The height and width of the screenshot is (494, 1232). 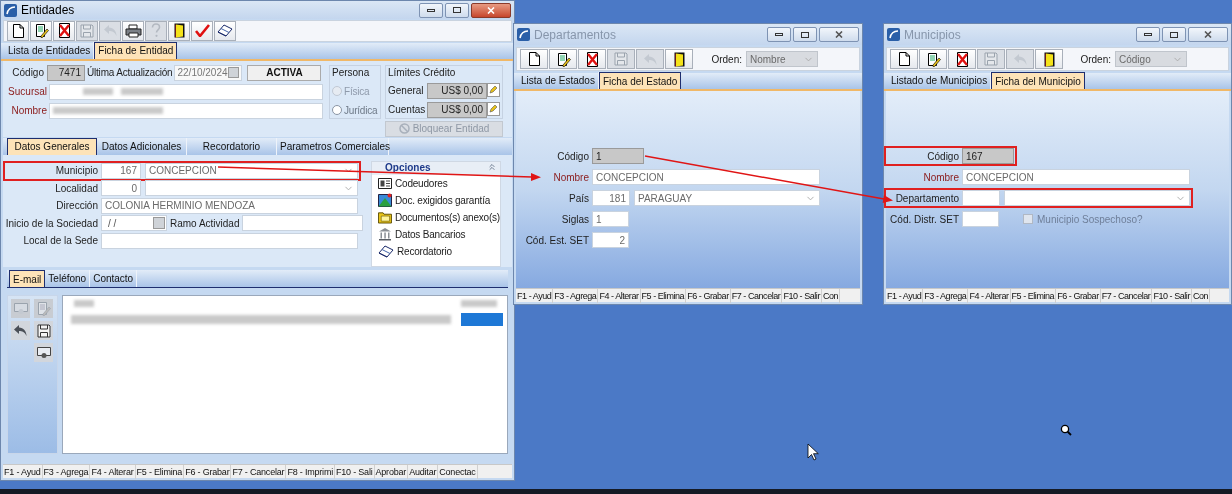 What do you see at coordinates (208, 72) in the screenshot?
I see `date-field: 22/10/2024` at bounding box center [208, 72].